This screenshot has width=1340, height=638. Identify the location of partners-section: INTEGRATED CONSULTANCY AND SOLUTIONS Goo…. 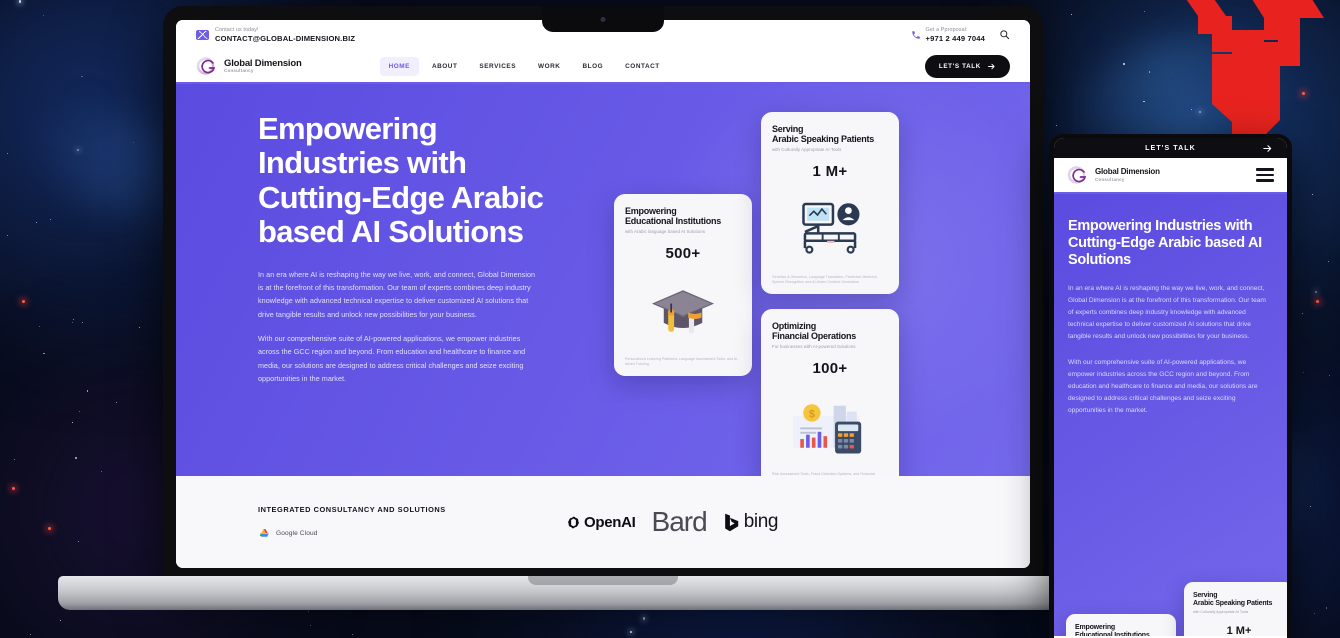
(603, 522).